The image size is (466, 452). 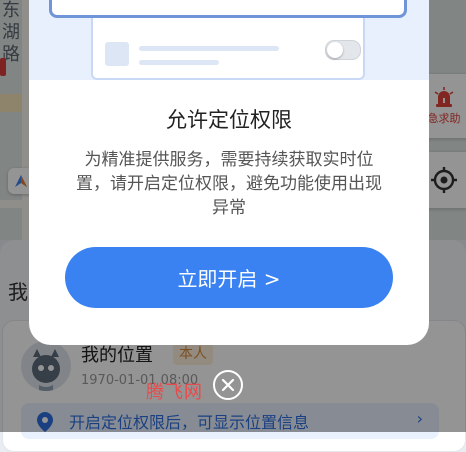 I want to click on illustration-box, so click(x=117, y=54).